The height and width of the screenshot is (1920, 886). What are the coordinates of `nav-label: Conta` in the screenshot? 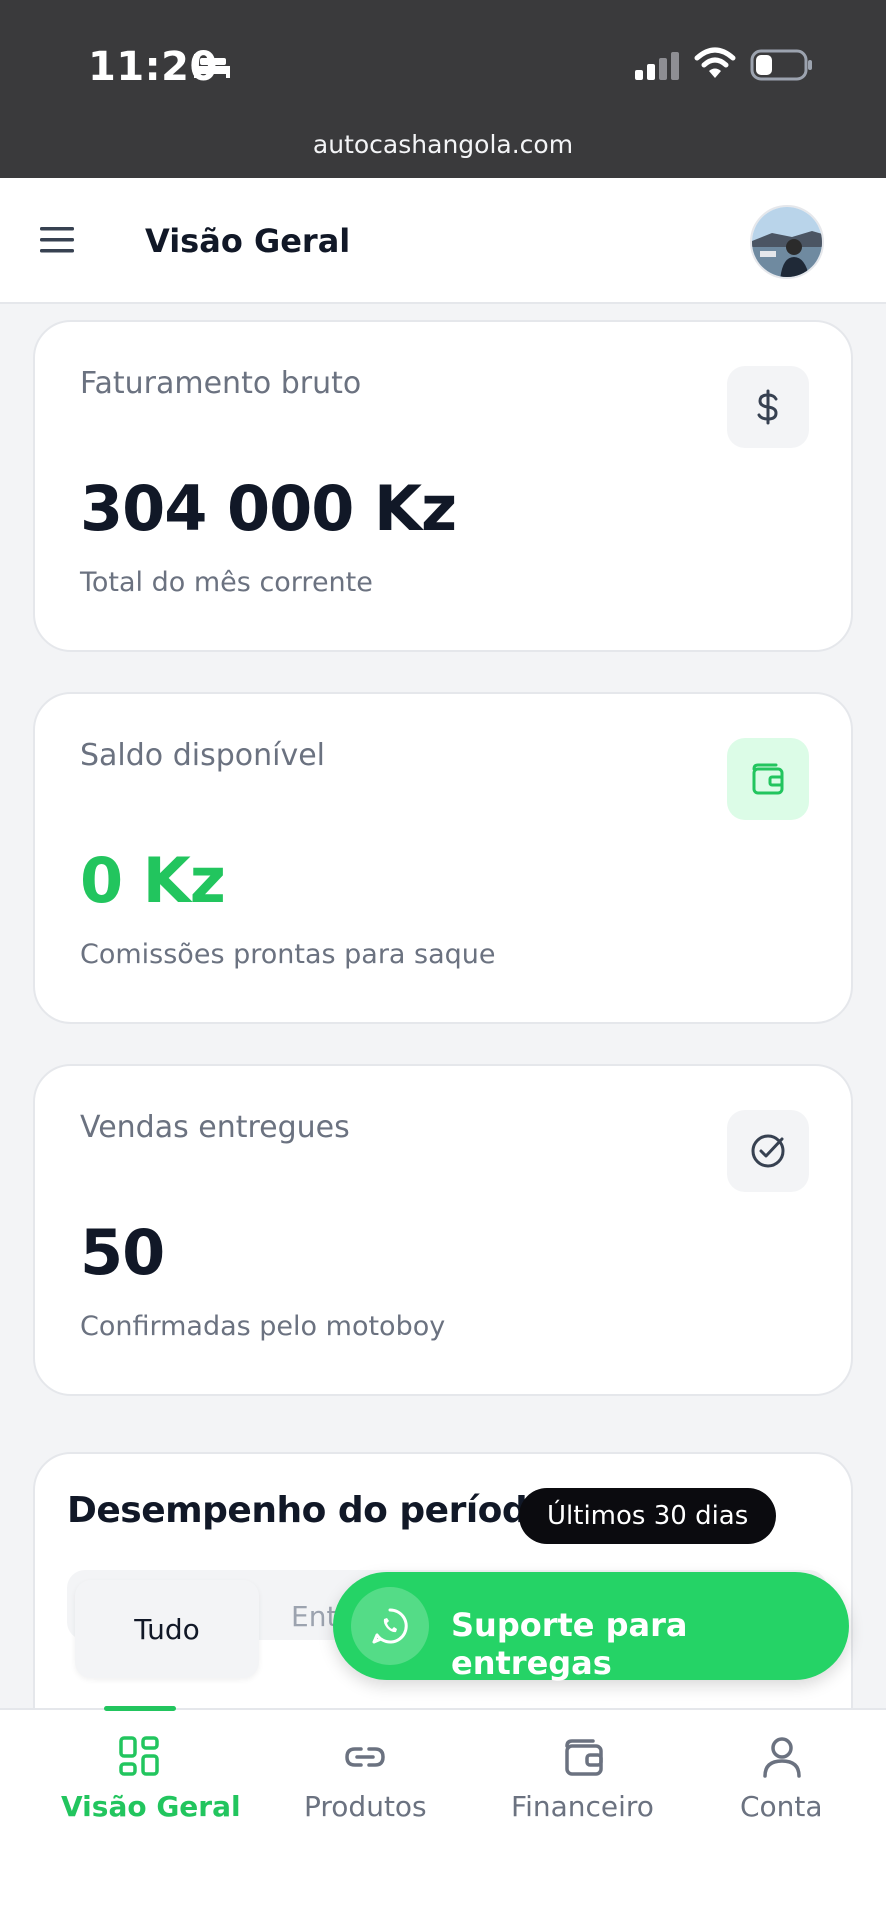 It's located at (781, 1806).